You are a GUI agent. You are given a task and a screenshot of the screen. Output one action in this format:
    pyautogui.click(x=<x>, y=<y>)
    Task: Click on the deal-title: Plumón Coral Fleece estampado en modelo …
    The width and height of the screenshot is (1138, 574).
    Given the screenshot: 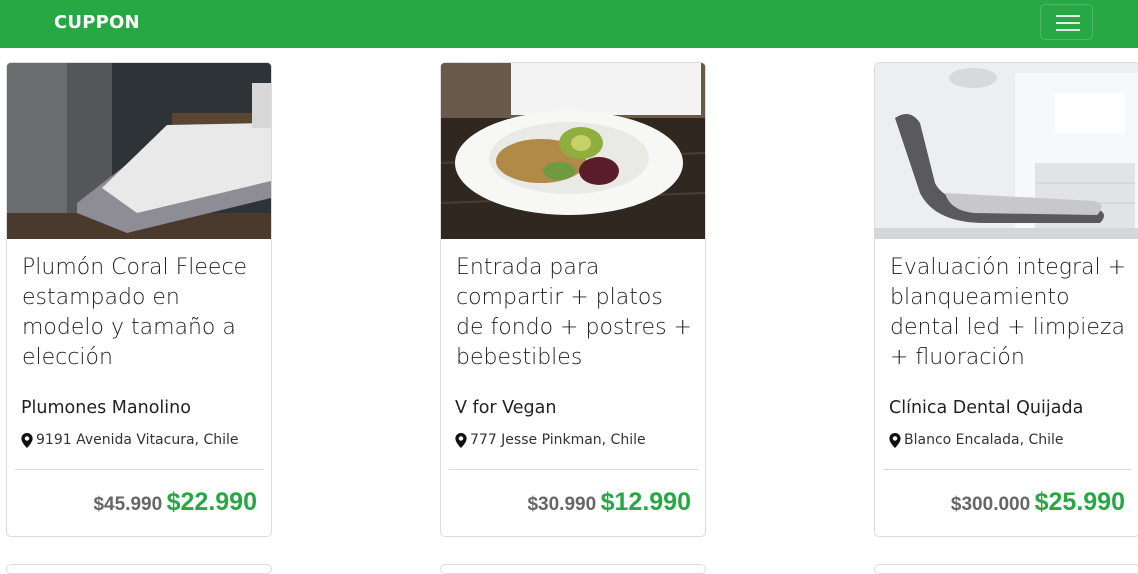 What is the action you would take?
    pyautogui.click(x=142, y=313)
    